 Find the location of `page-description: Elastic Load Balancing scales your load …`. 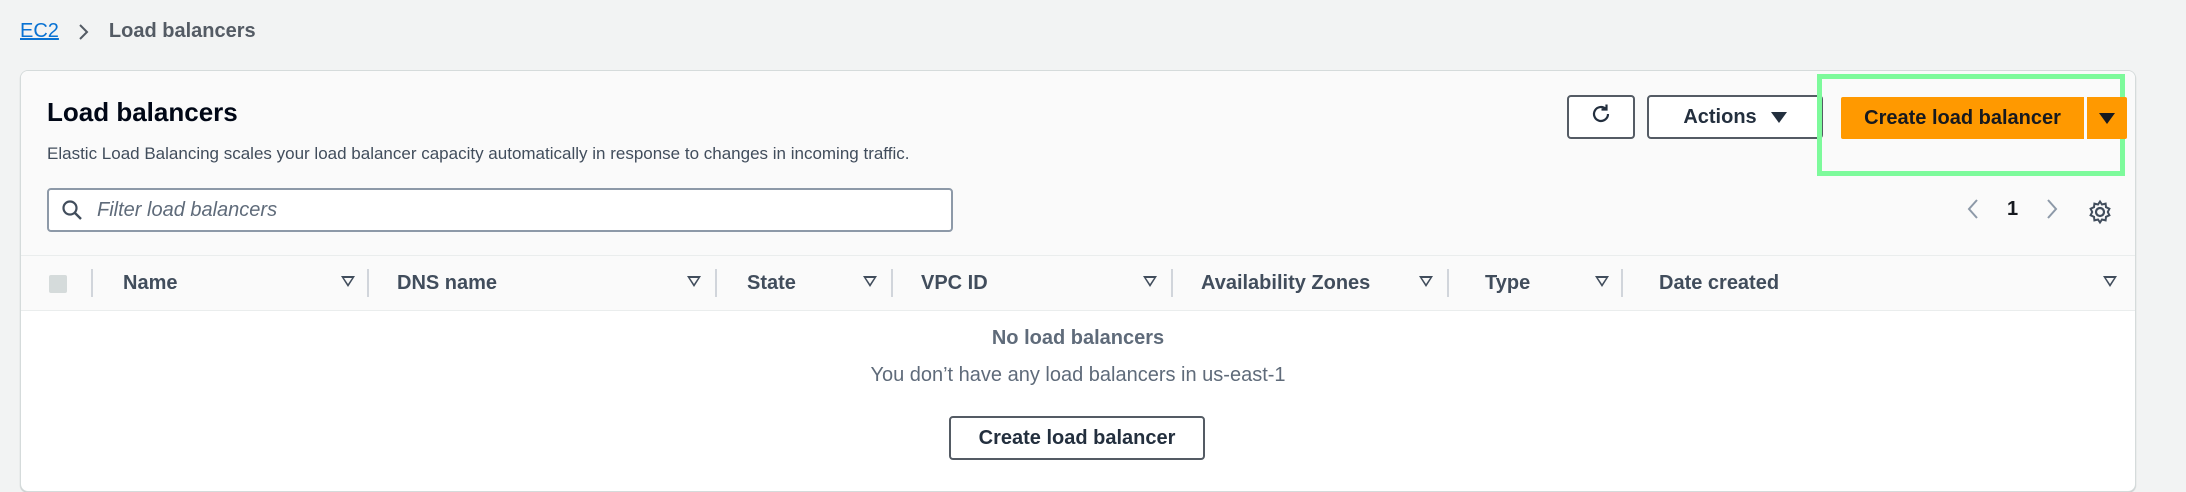

page-description: Elastic Load Balancing scales your load … is located at coordinates (478, 153).